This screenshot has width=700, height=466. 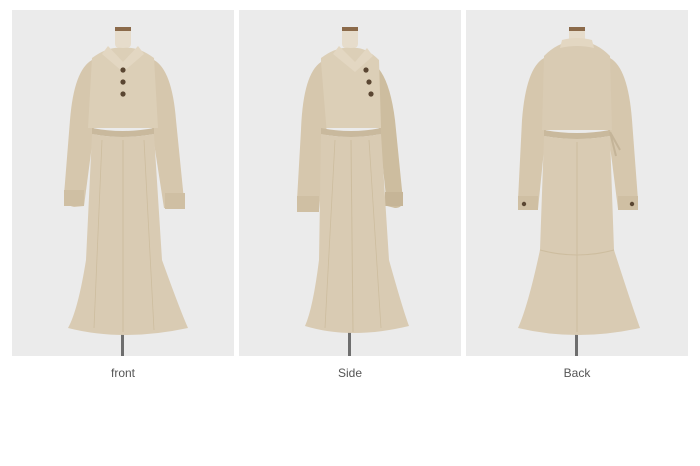 What do you see at coordinates (350, 373) in the screenshot?
I see `side-view-caption: Side` at bounding box center [350, 373].